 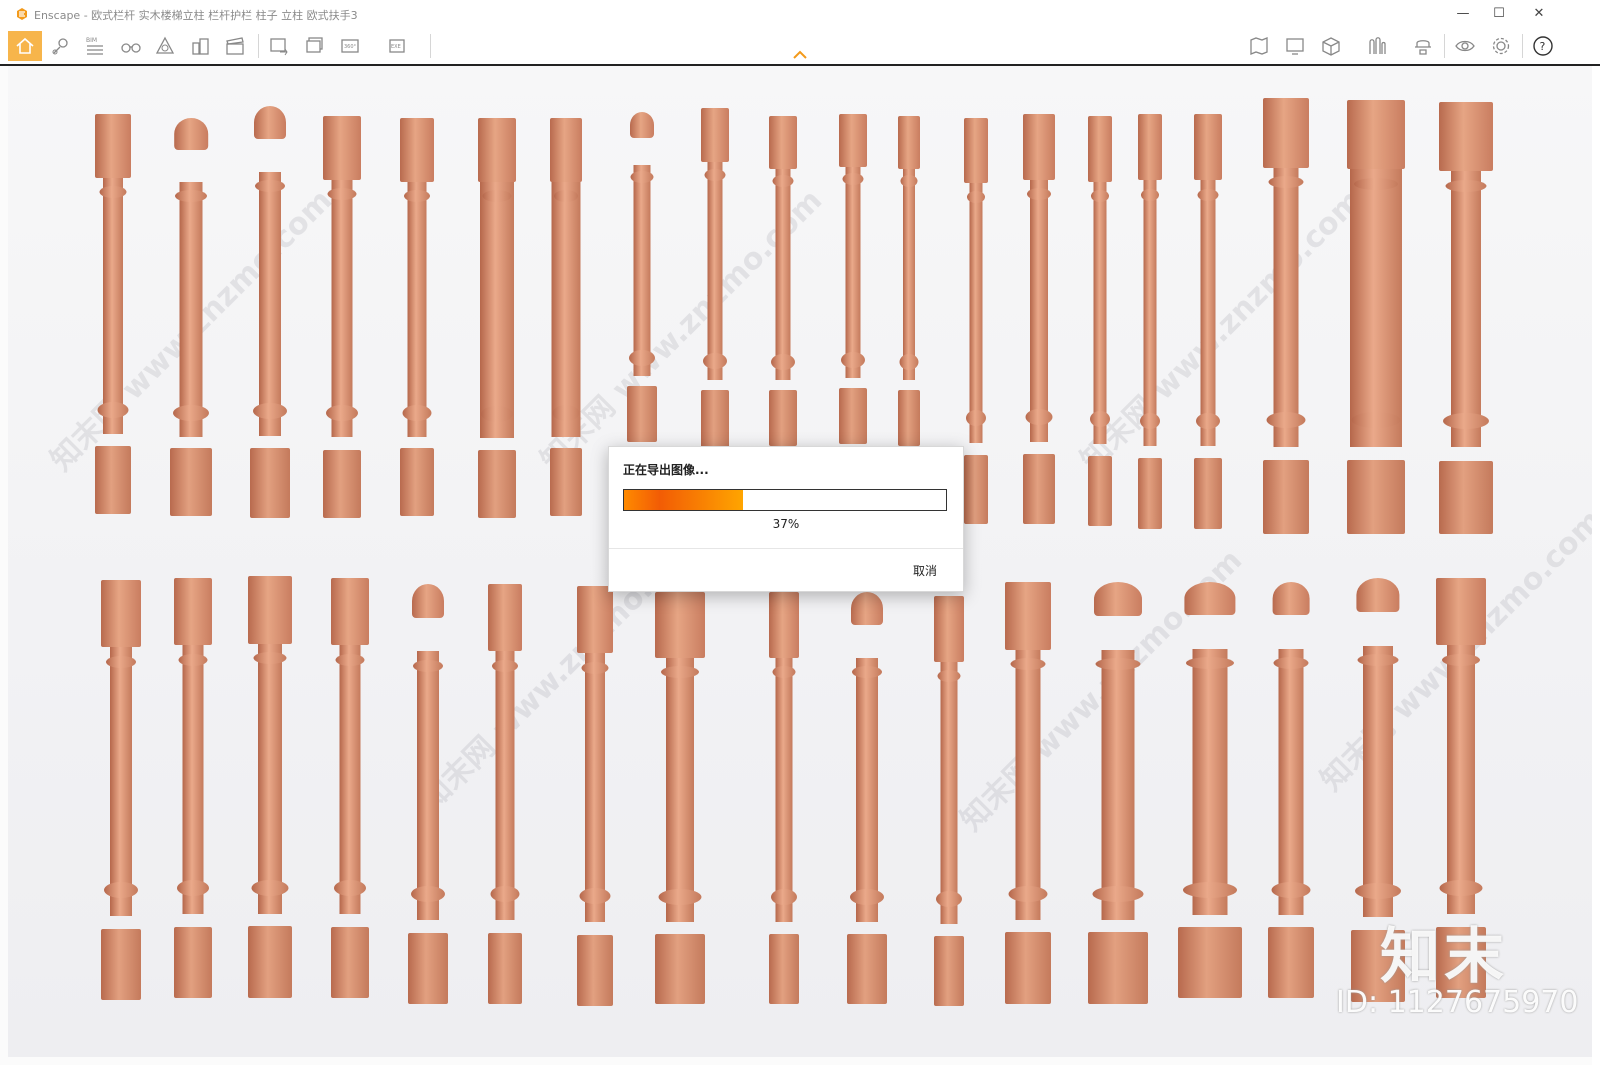 What do you see at coordinates (925, 570) in the screenshot?
I see `cancel-button: 取消` at bounding box center [925, 570].